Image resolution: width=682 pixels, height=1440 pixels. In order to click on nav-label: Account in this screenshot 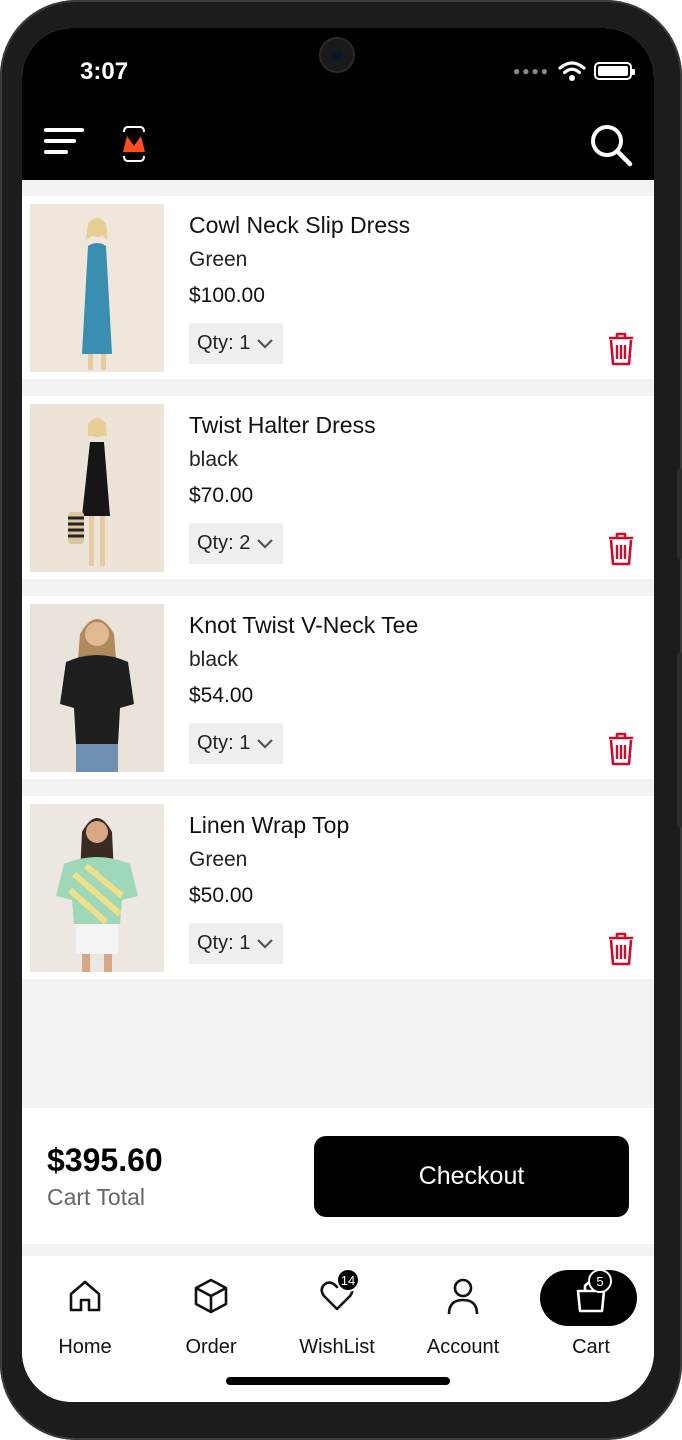, I will do `click(463, 1347)`.